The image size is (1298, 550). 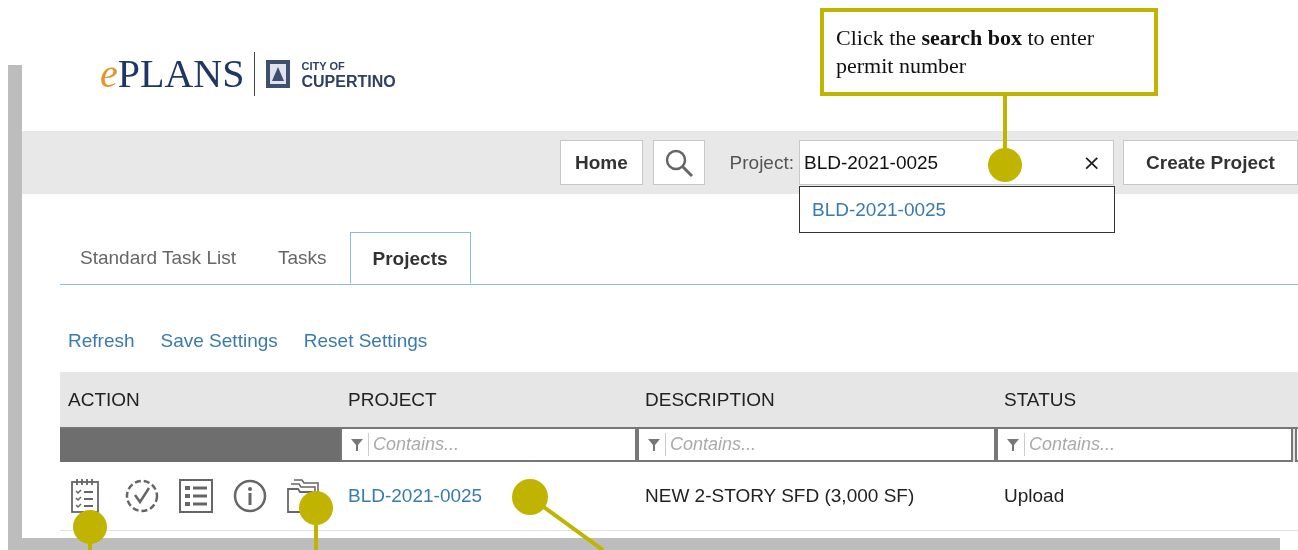 I want to click on action-link: Refresh, so click(x=101, y=341).